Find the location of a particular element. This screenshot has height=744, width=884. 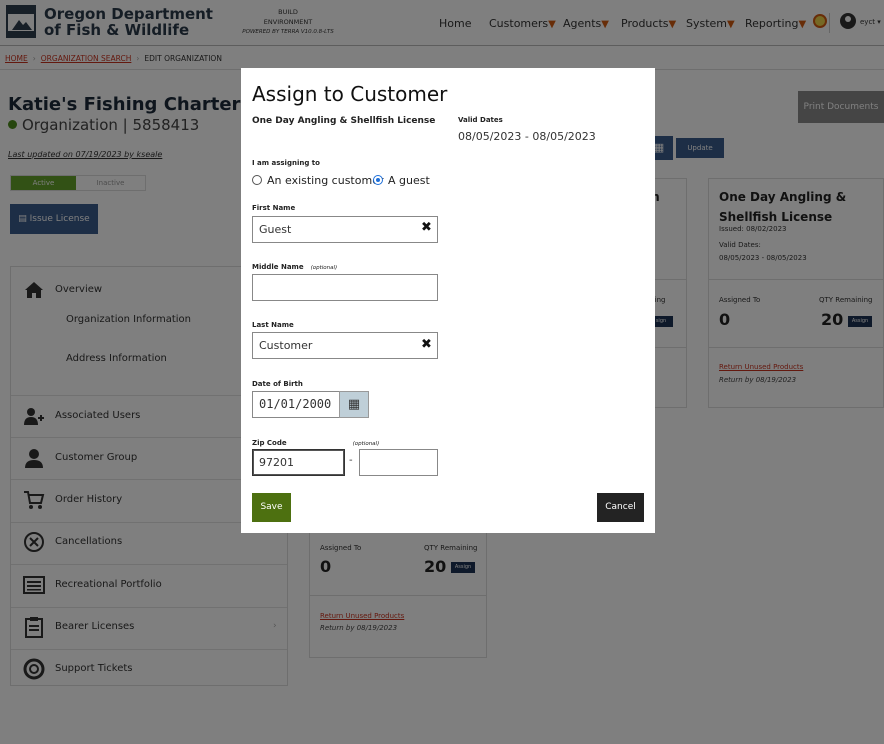

modal-title: Assign to Customer is located at coordinates (350, 94).